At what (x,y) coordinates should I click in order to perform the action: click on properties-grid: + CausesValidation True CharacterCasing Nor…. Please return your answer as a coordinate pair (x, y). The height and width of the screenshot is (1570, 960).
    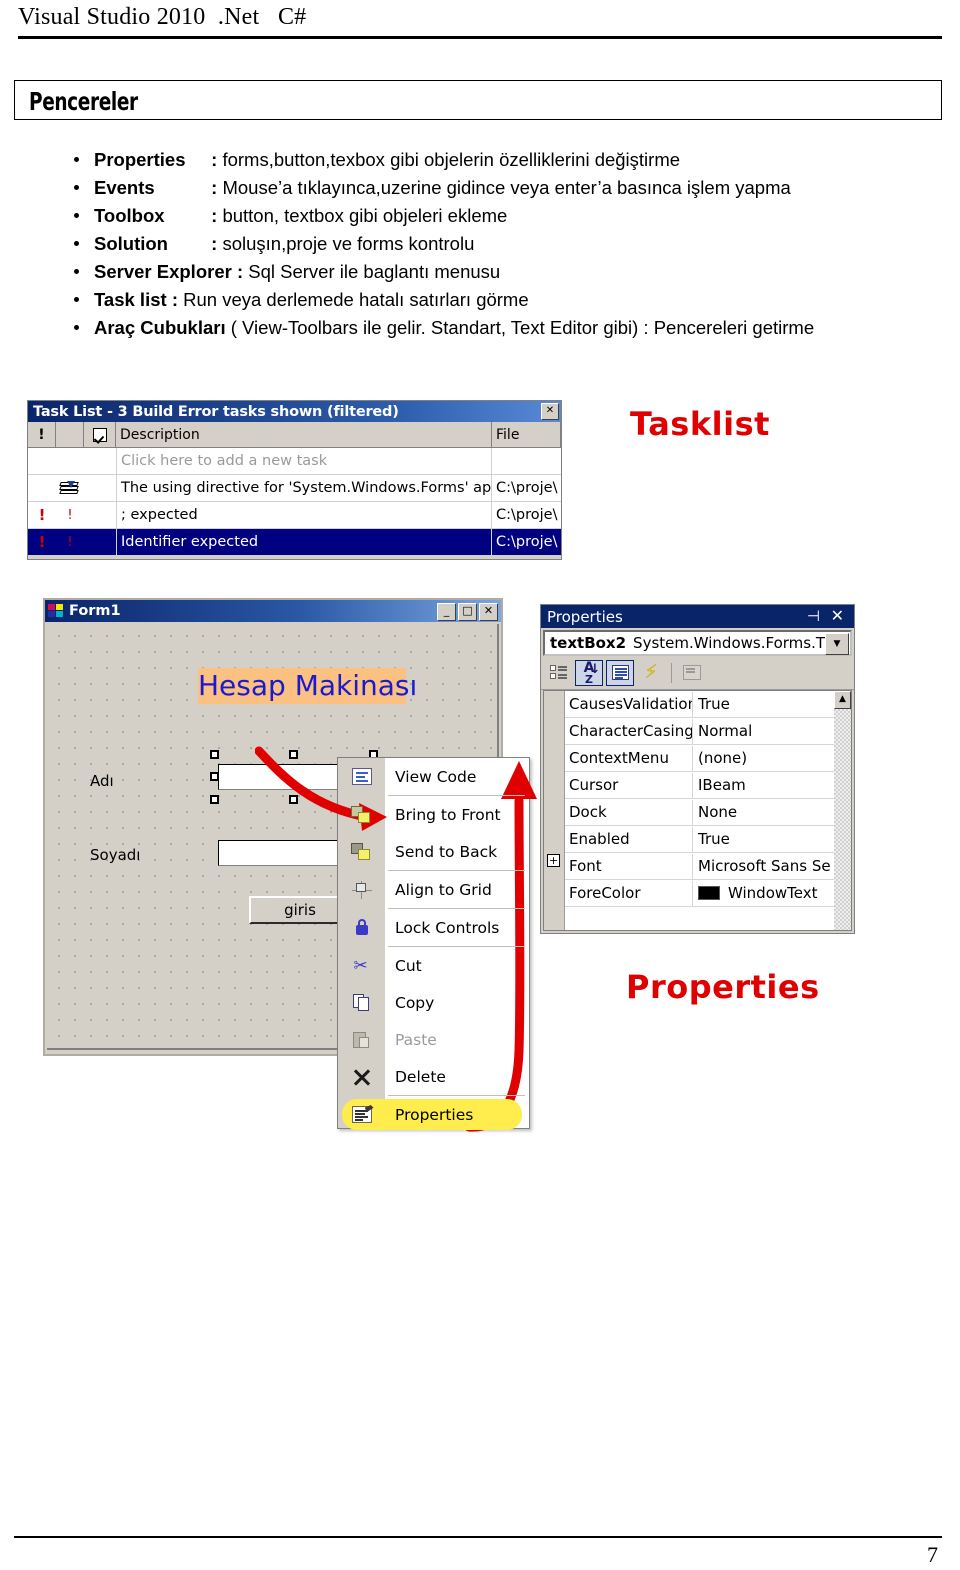
    Looking at the image, I should click on (697, 810).